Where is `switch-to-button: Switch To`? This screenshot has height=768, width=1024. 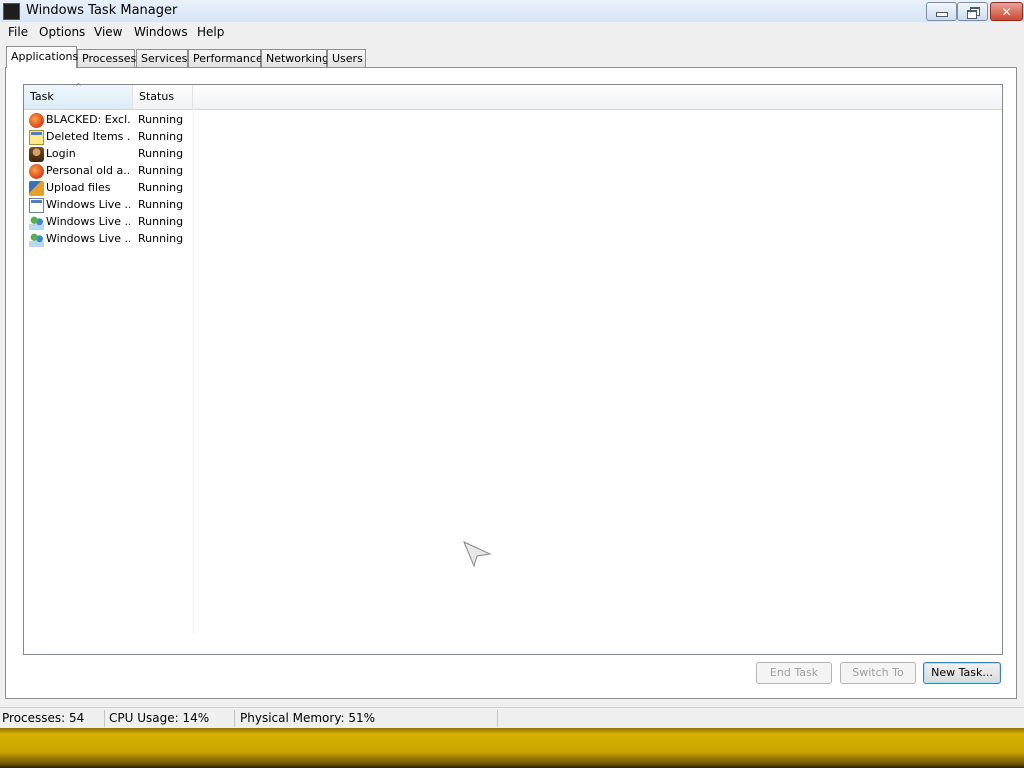
switch-to-button: Switch To is located at coordinates (878, 673).